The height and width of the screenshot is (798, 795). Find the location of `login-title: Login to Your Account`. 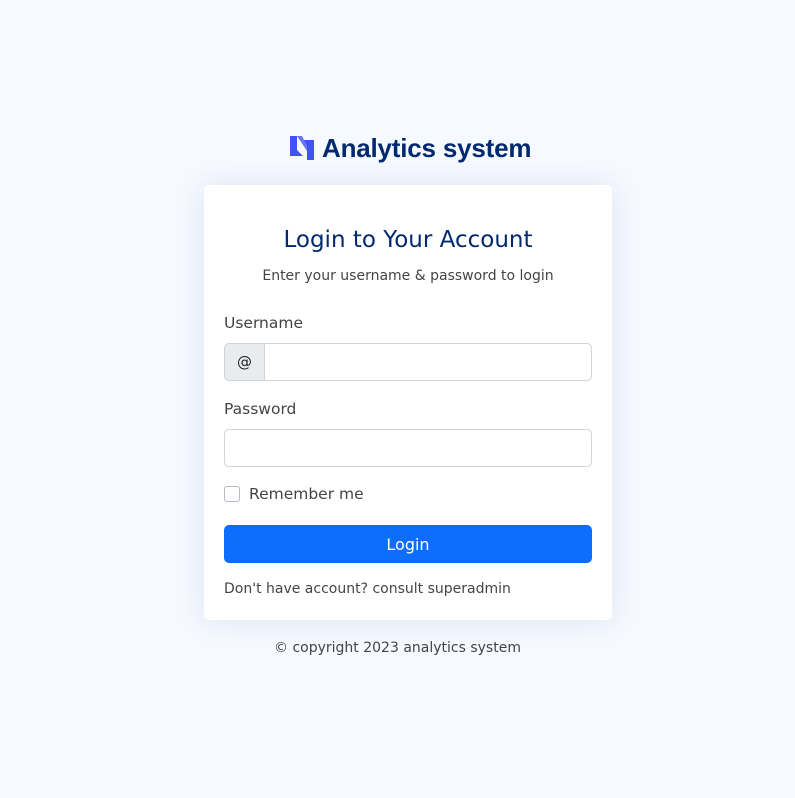

login-title: Login to Your Account is located at coordinates (408, 240).